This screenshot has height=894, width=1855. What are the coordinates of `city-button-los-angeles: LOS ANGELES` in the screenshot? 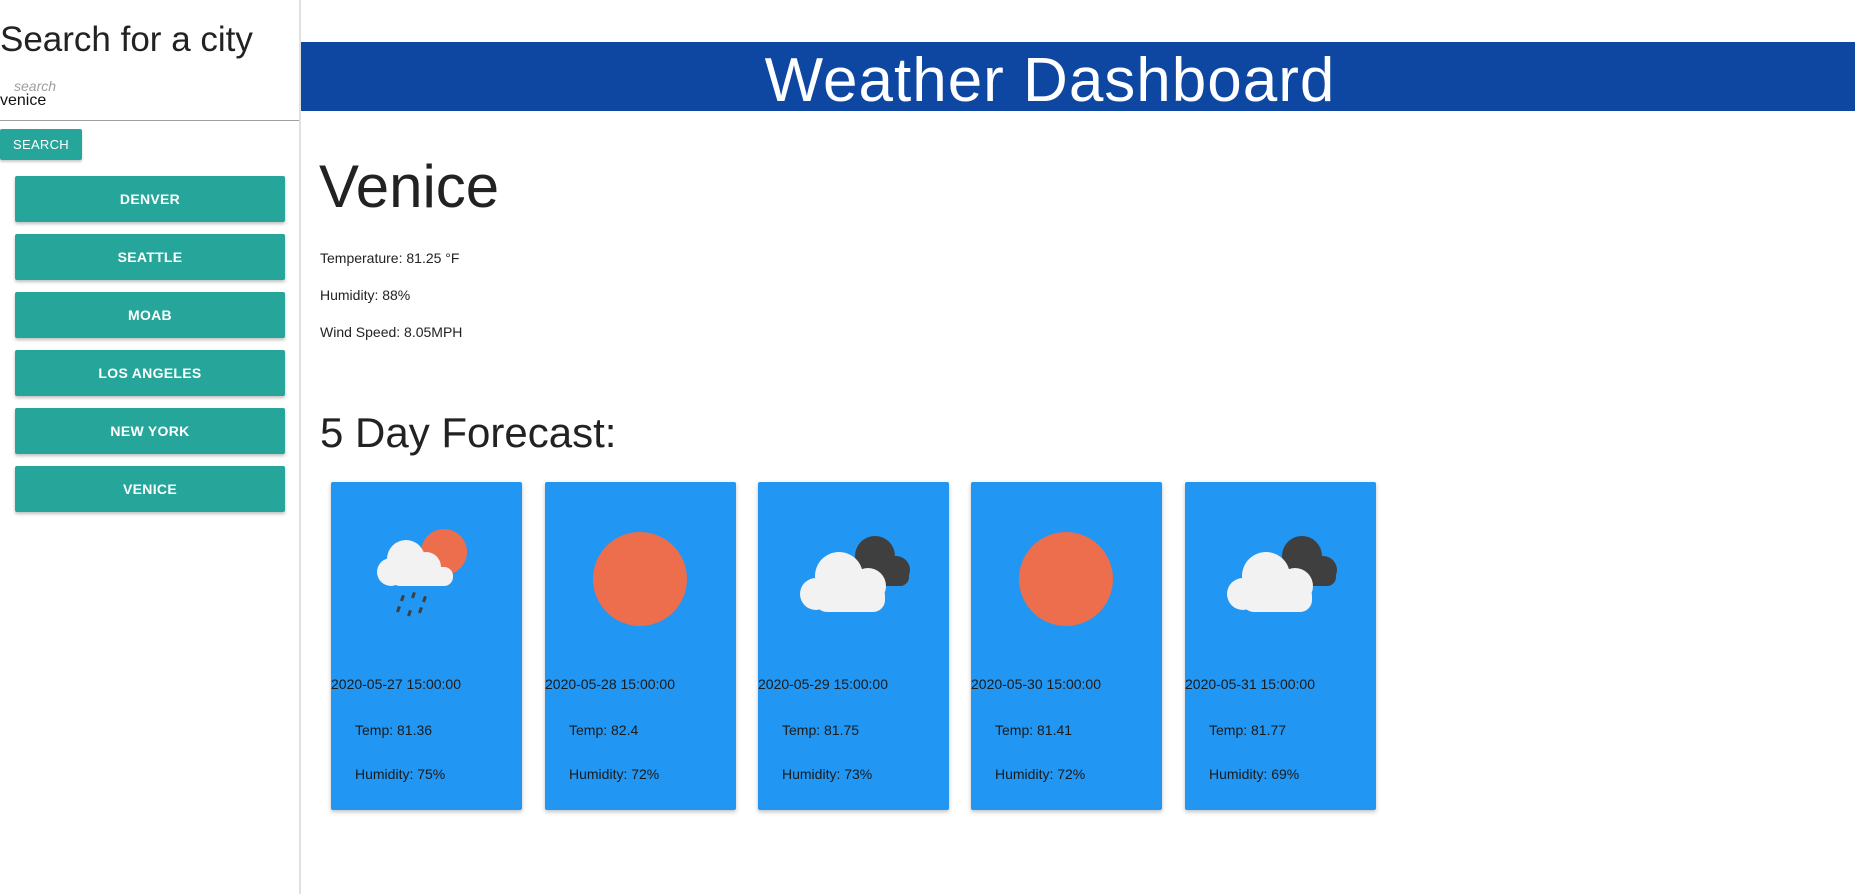 It's located at (150, 373).